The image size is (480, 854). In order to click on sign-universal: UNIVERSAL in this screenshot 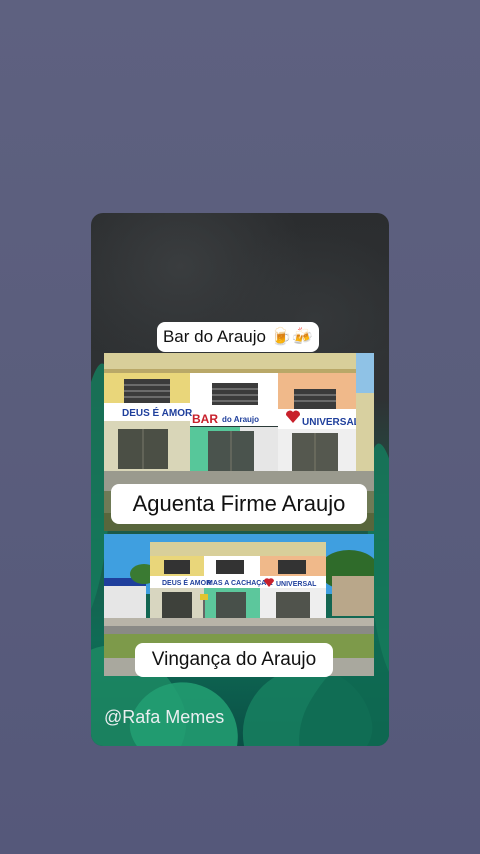, I will do `click(331, 422)`.